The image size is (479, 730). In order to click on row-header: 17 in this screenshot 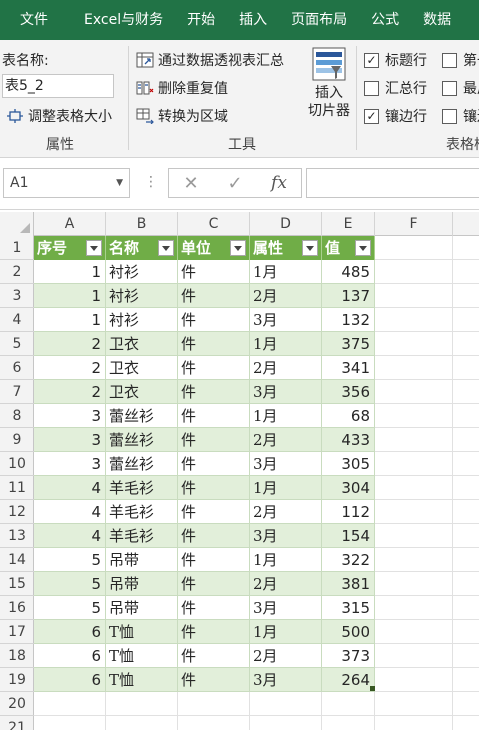, I will do `click(17, 632)`.